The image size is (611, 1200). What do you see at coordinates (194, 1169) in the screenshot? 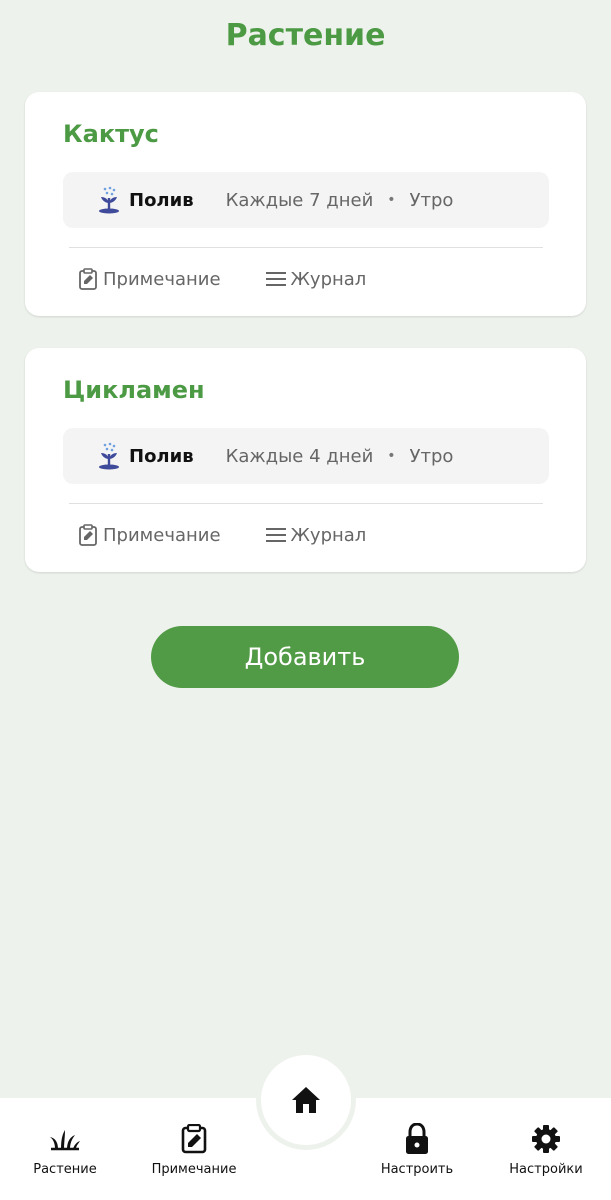
I see `nav-label: Примечание` at bounding box center [194, 1169].